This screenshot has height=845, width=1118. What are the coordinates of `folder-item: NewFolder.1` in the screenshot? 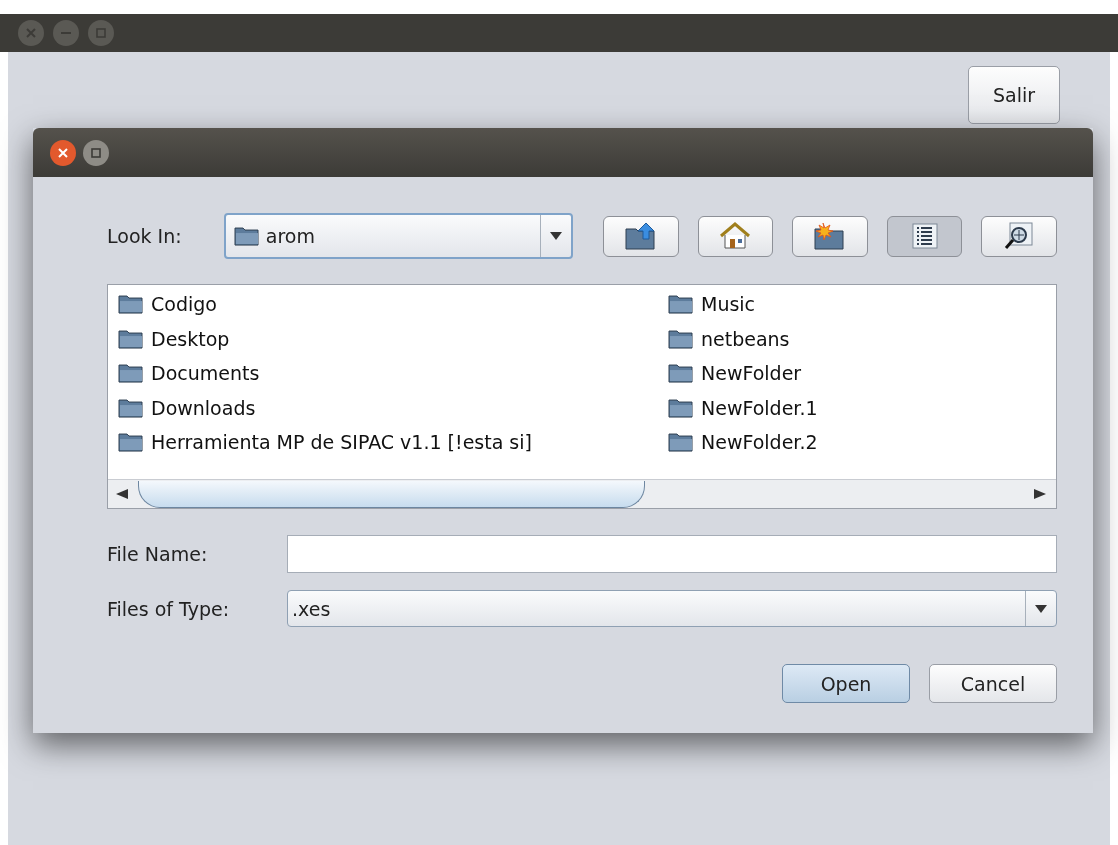 It's located at (862, 407).